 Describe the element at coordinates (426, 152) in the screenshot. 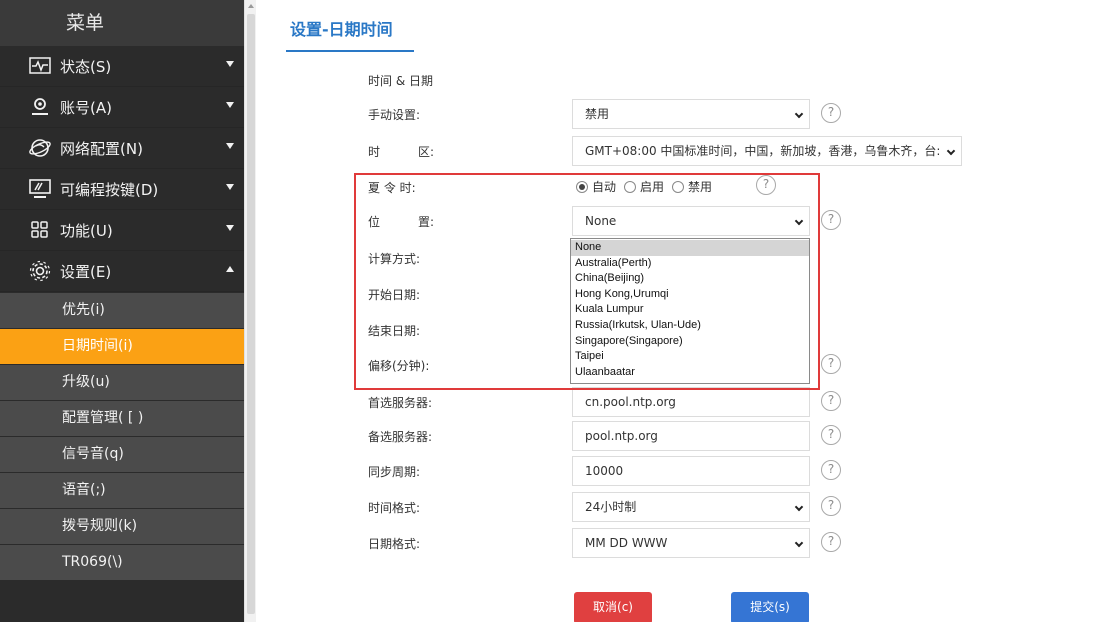

I see `timezone-label-right: 区:` at that location.